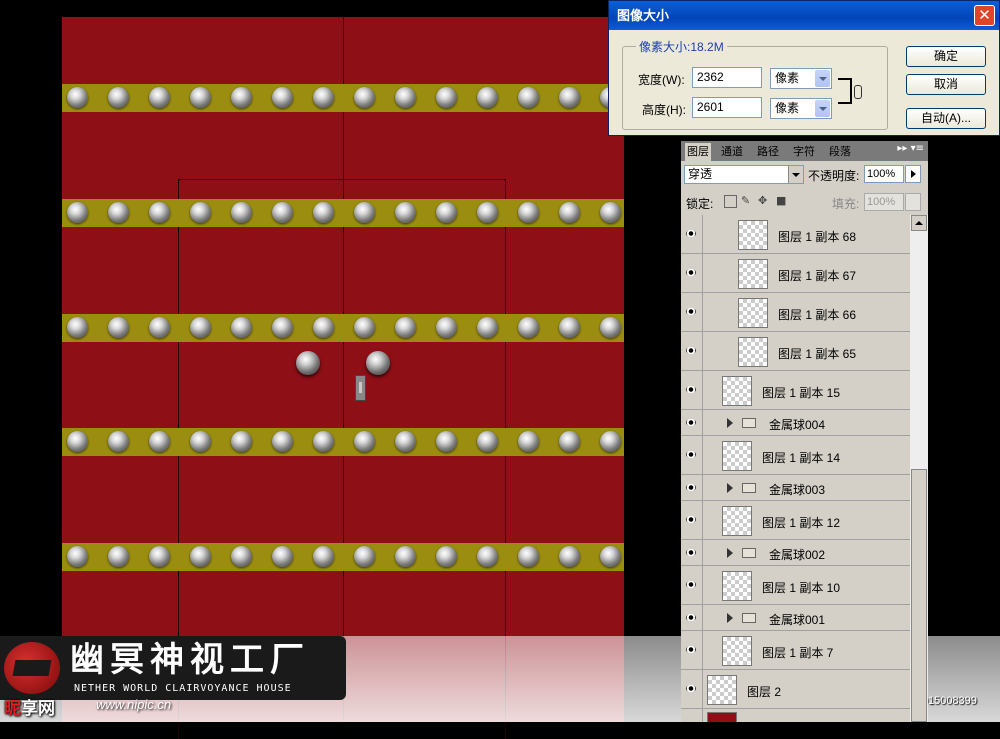  What do you see at coordinates (795, 351) in the screenshot?
I see `layer-row: 图层 1 副本 65` at bounding box center [795, 351].